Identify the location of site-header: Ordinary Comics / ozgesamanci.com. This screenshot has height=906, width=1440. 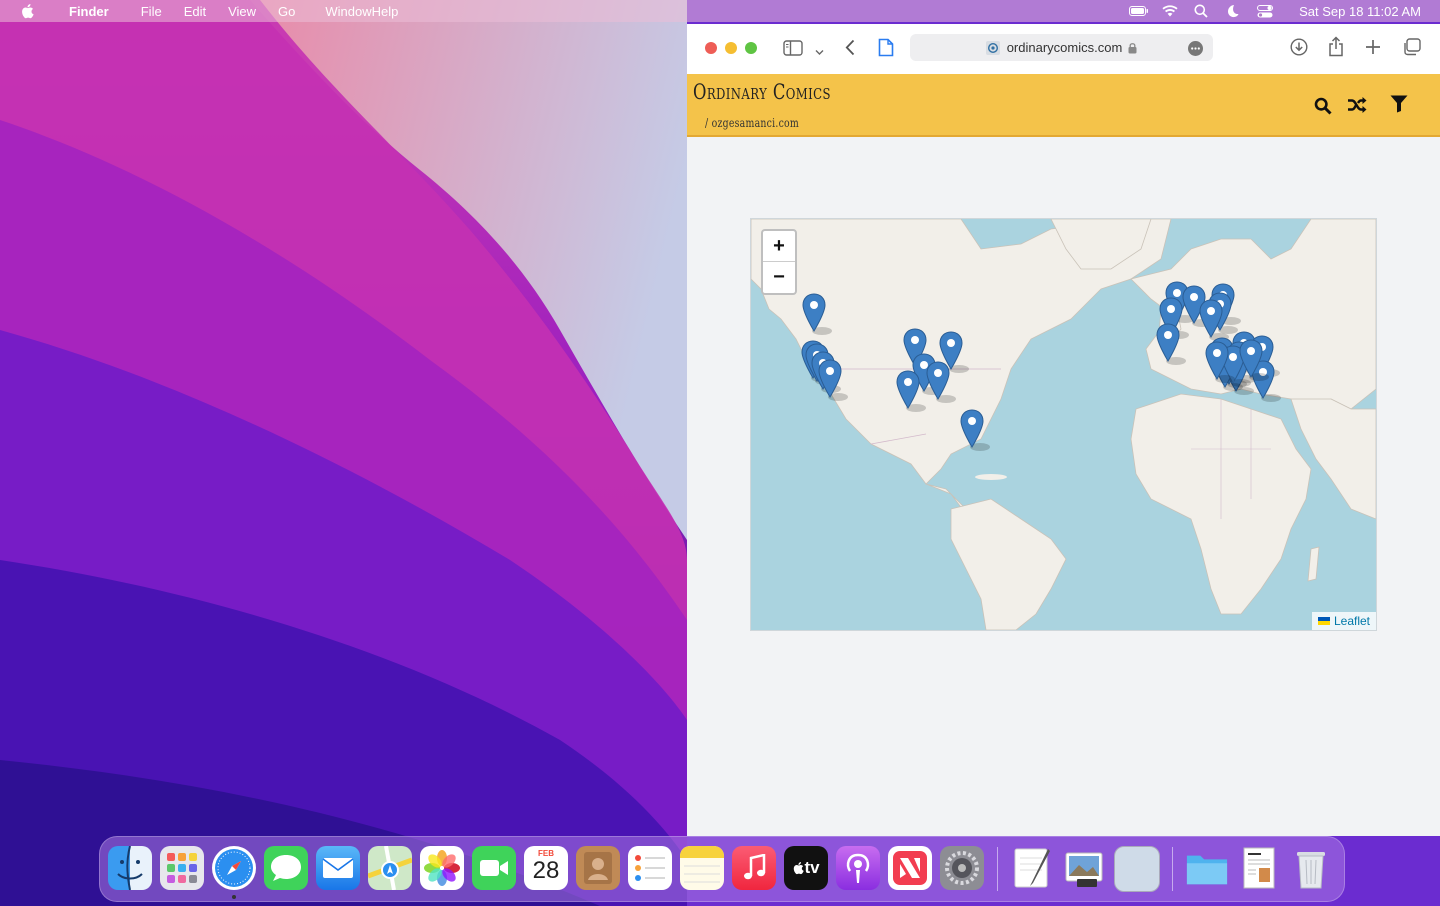
(1063, 105).